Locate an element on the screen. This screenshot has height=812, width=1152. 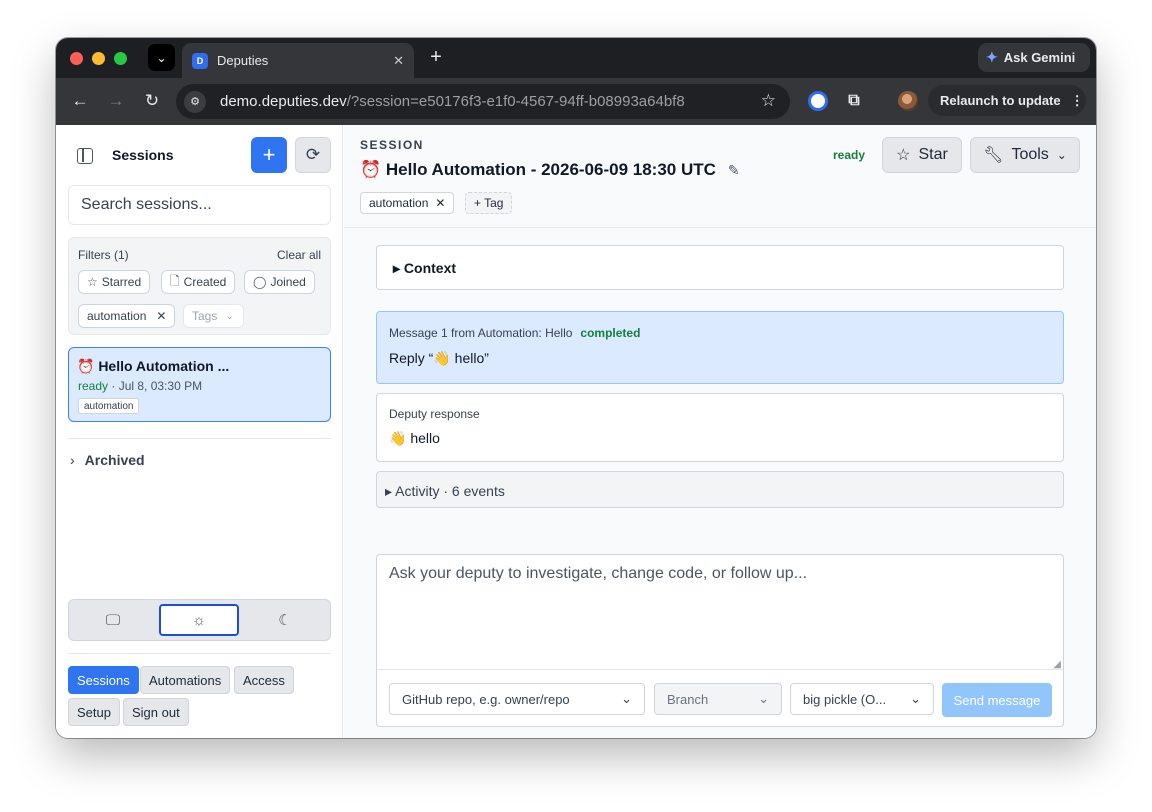
model-select: big pickle (O... ⌄ is located at coordinates (862, 699).